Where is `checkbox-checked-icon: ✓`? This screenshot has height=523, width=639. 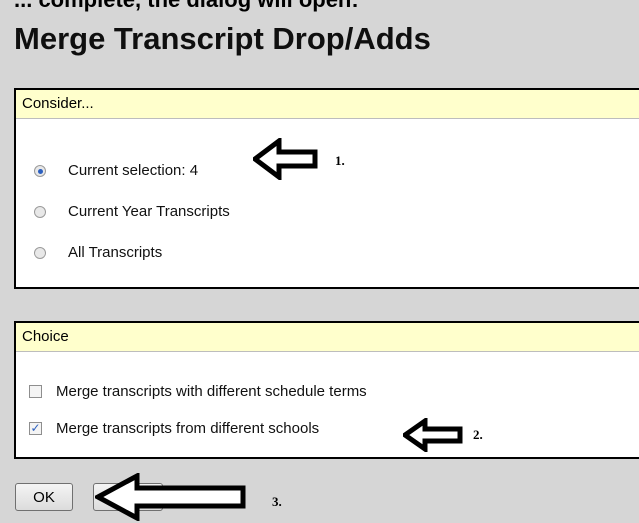
checkbox-checked-icon: ✓ is located at coordinates (35, 428).